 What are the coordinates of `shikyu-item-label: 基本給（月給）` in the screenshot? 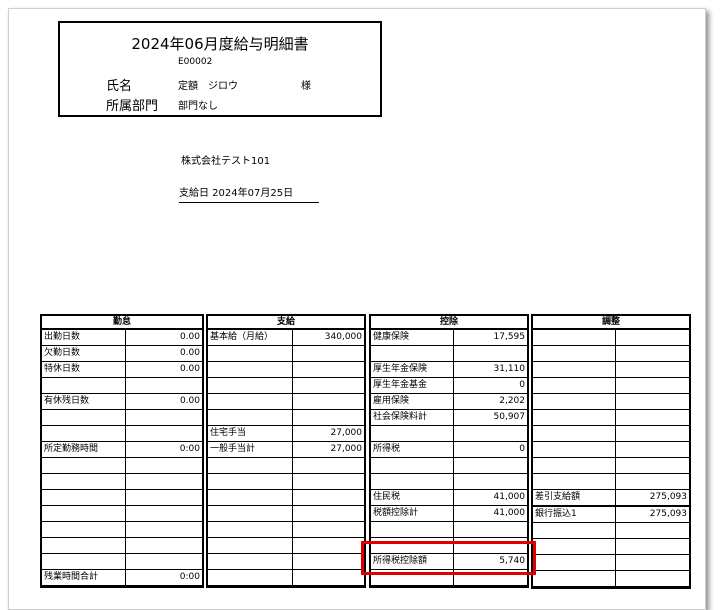 It's located at (250, 337).